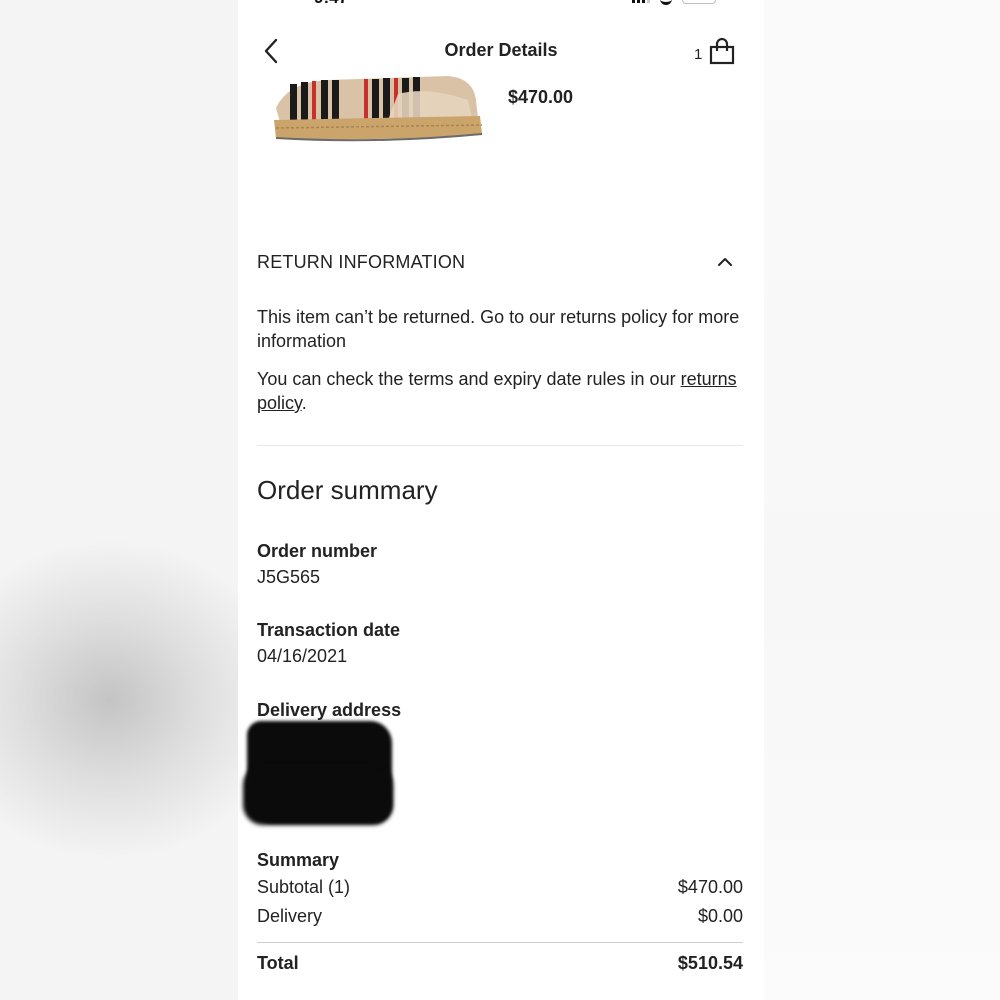 The image size is (1000, 1000). What do you see at coordinates (501, 4) in the screenshot?
I see `status-bar: 9:47` at bounding box center [501, 4].